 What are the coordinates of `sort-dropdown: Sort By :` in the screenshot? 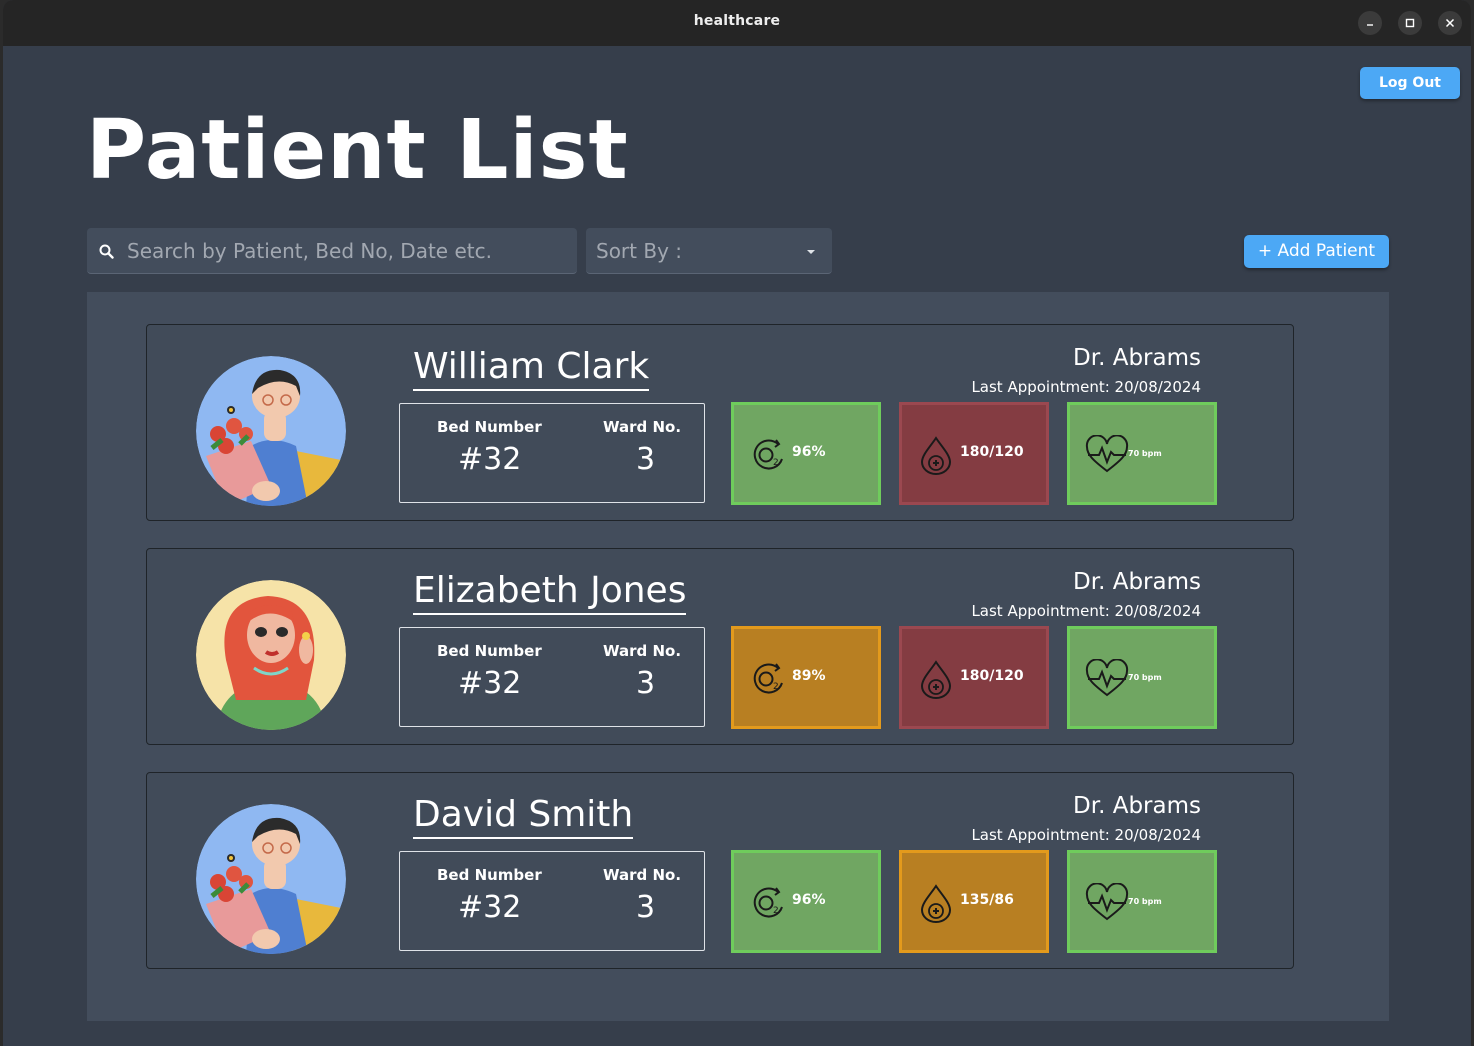 It's located at (709, 251).